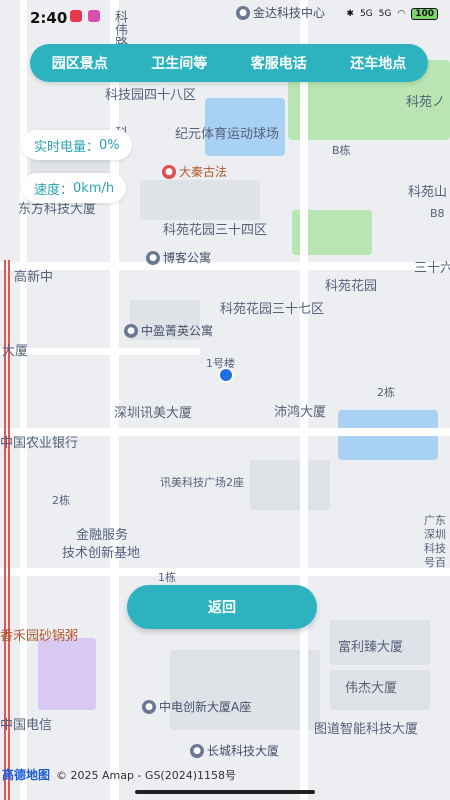  I want to click on tab-return-location: 还车地点, so click(378, 63).